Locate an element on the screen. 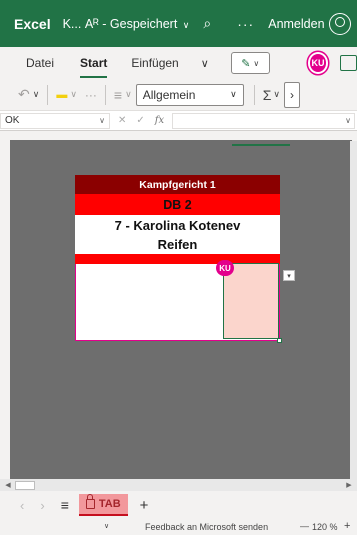 Image resolution: width=357 pixels, height=535 pixels. tab-einfuegen: Einfügen is located at coordinates (154, 63).